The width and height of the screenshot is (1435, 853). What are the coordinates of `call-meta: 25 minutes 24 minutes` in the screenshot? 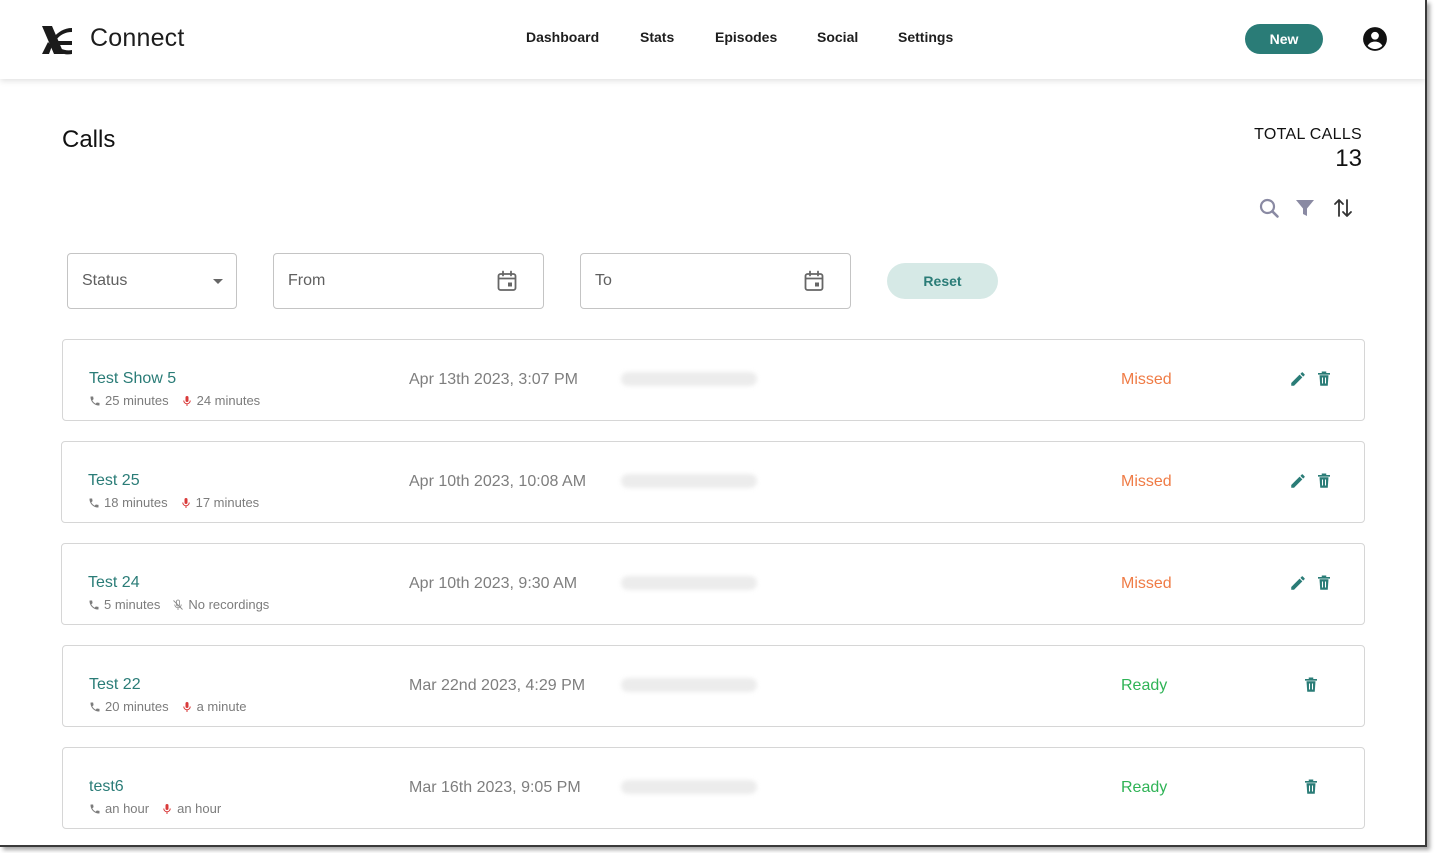 It's located at (174, 400).